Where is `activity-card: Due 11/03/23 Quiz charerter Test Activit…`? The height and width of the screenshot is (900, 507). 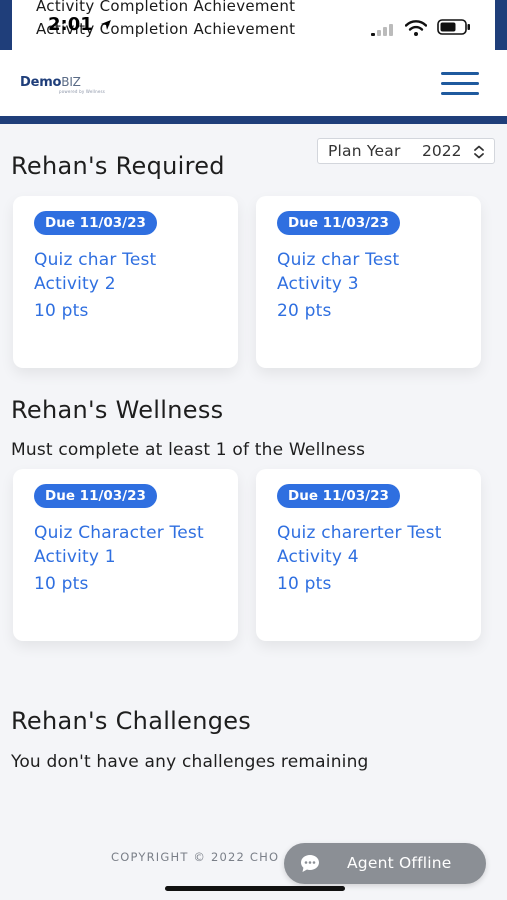
activity-card: Due 11/03/23 Quiz charerter Test Activit… is located at coordinates (368, 555).